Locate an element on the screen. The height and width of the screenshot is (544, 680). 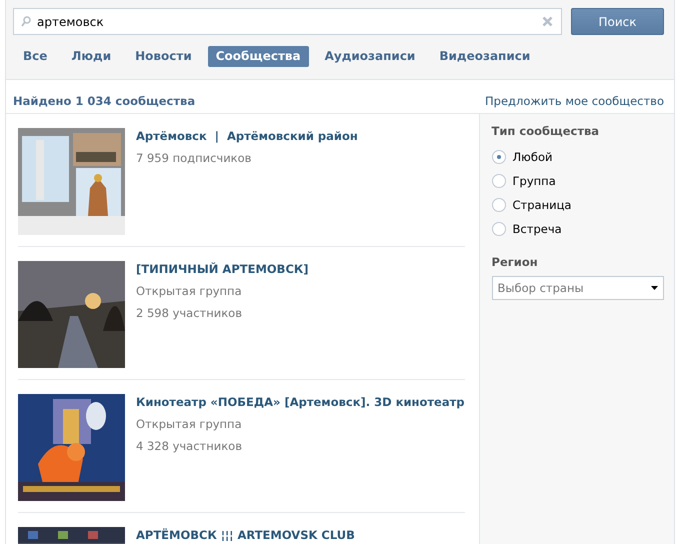
search-icon is located at coordinates (26, 21).